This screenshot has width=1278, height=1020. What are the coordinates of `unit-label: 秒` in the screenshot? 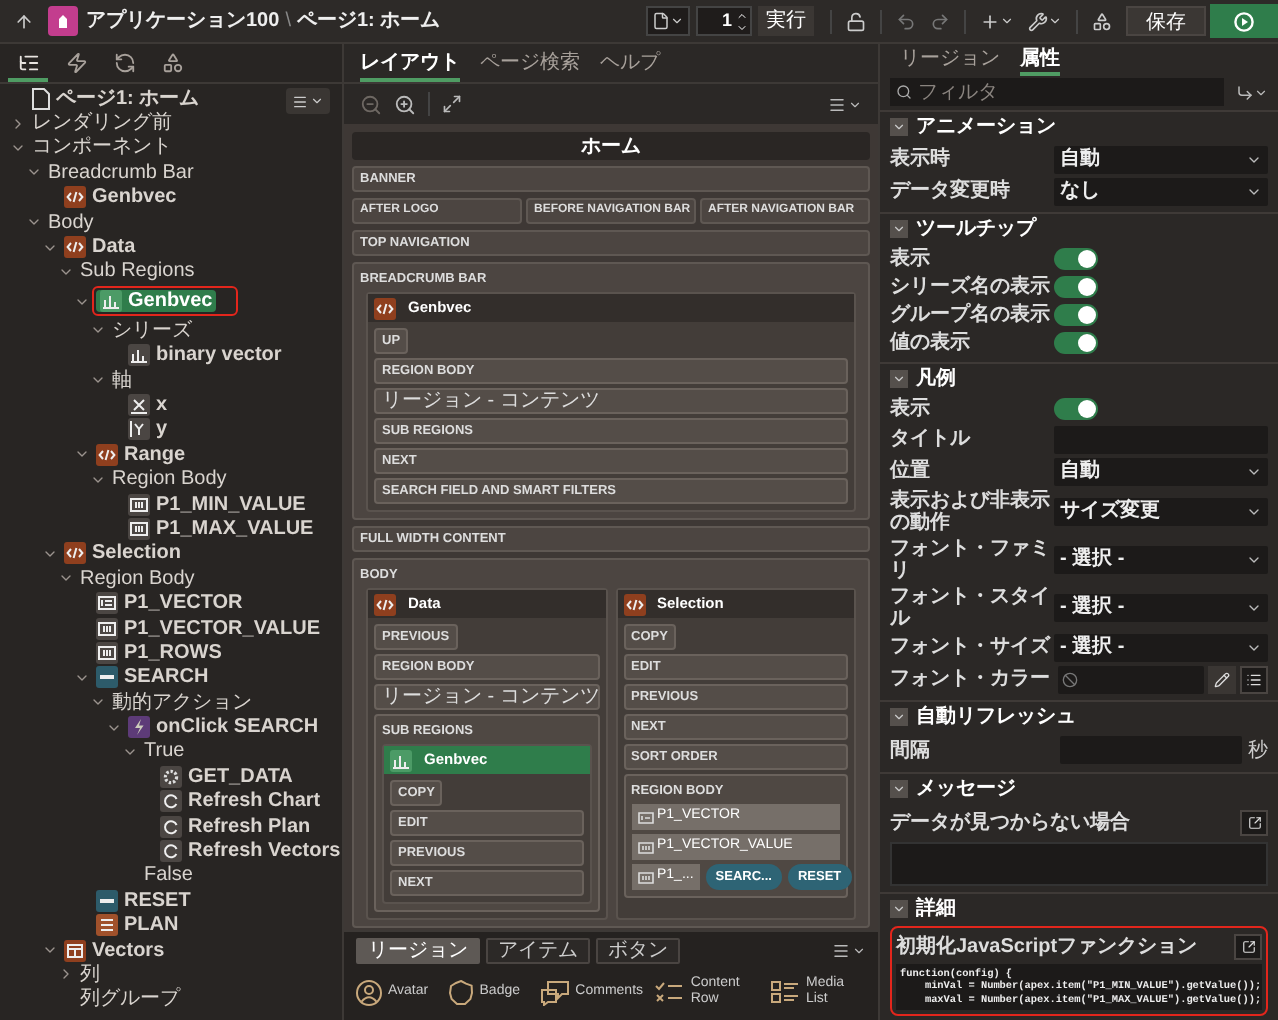 It's located at (1258, 751).